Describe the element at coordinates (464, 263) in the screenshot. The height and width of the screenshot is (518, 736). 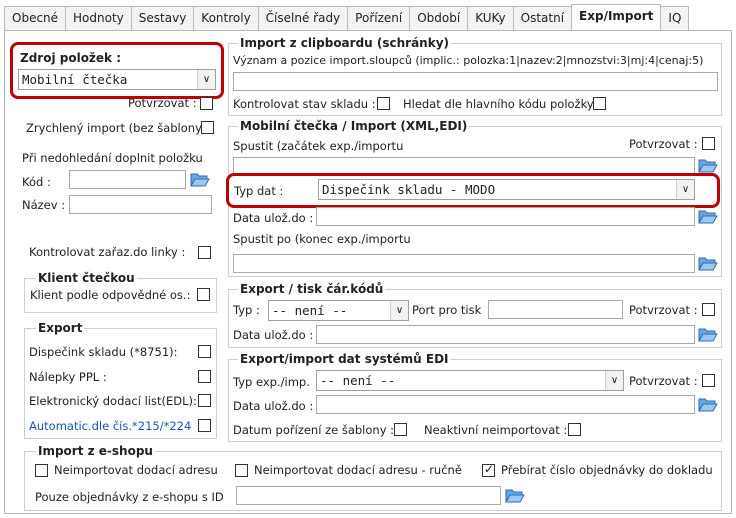
I see `mobile-after-input` at that location.